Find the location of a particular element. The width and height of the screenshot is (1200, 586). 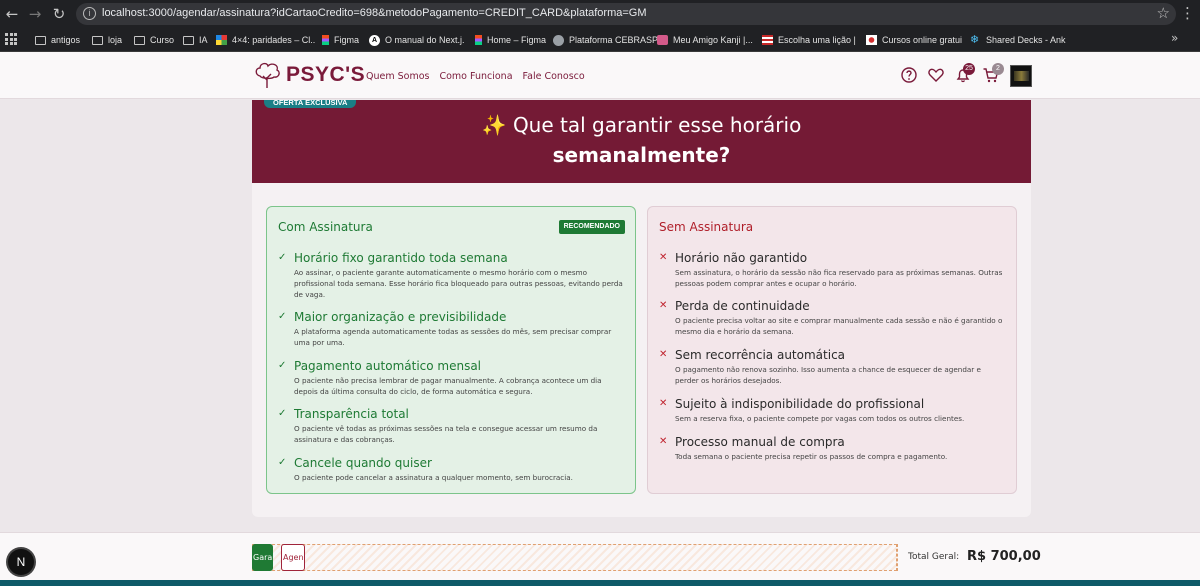

bookmark-item: Figma is located at coordinates (340, 40).